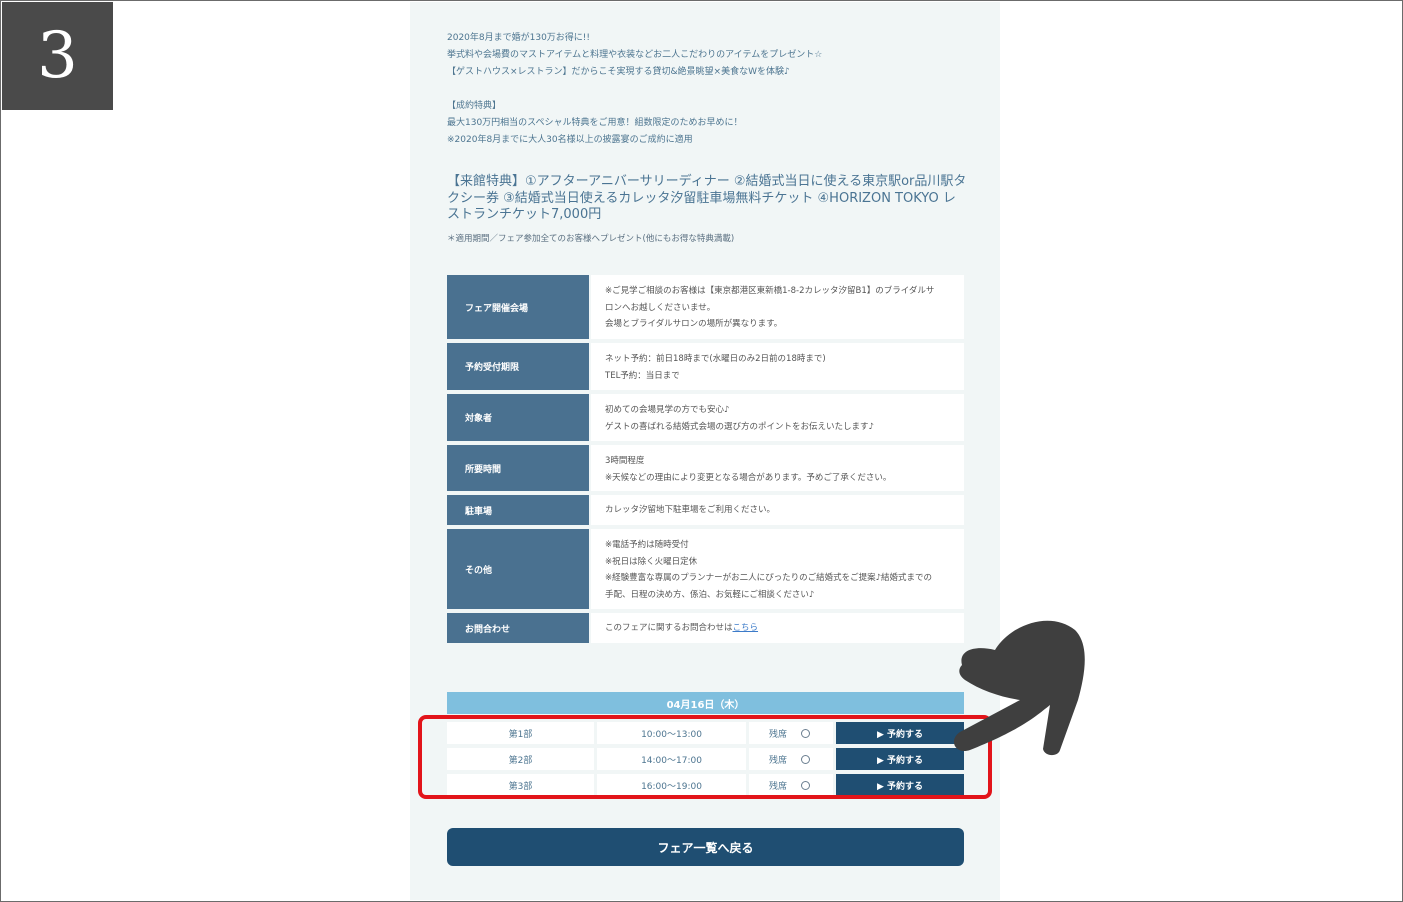 The height and width of the screenshot is (902, 1403). What do you see at coordinates (667, 410) in the screenshot?
I see `info-line: 初めての会場見学の方でも安心♪` at bounding box center [667, 410].